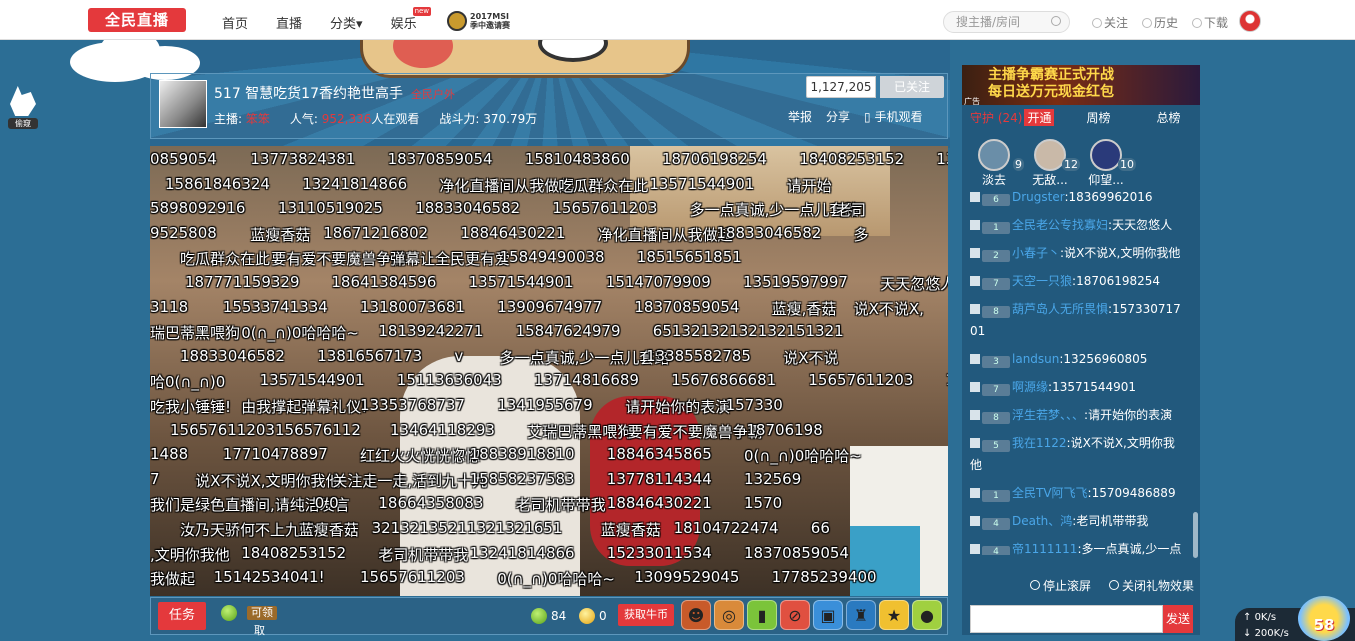 The height and width of the screenshot is (641, 1355). What do you see at coordinates (820, 528) in the screenshot?
I see `danmaku-text: 66` at bounding box center [820, 528].